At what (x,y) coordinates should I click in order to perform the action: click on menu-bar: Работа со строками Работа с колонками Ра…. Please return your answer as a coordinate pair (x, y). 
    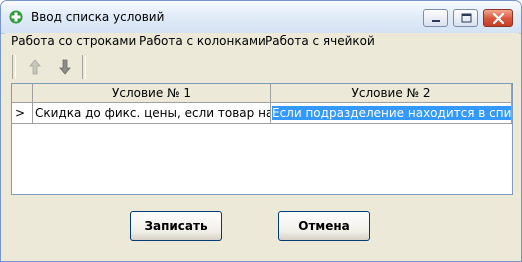
    Looking at the image, I should click on (262, 42).